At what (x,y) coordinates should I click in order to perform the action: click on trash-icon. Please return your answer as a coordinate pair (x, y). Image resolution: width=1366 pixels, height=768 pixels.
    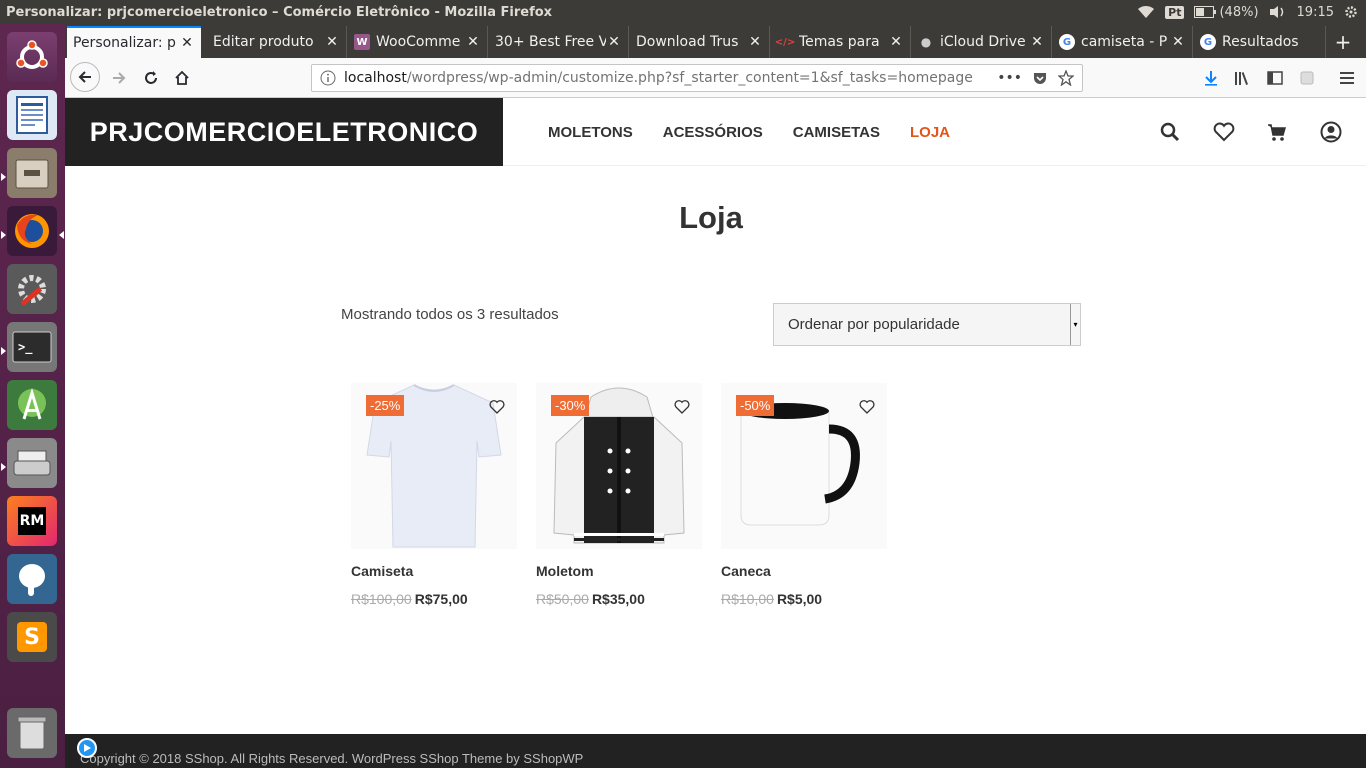
    Looking at the image, I should click on (32, 733).